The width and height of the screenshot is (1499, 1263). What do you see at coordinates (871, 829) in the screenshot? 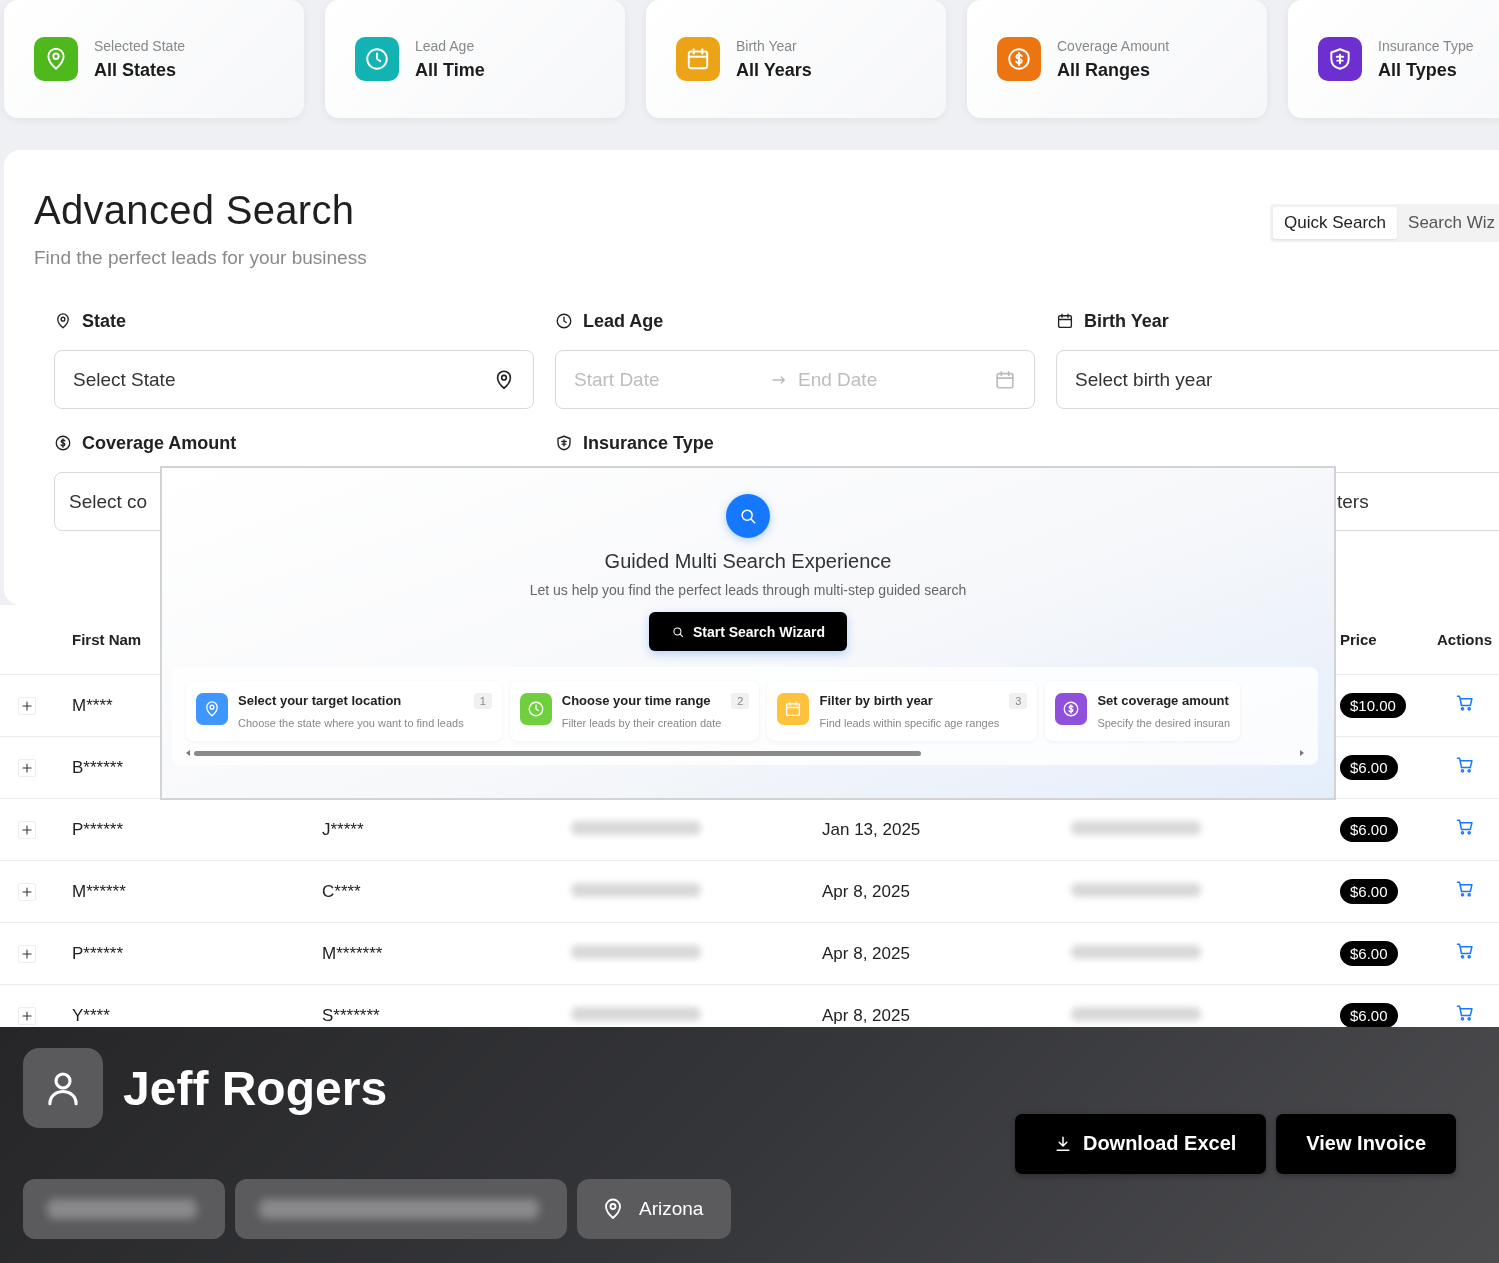
I see `date-cell: Jan 13, 2025` at bounding box center [871, 829].